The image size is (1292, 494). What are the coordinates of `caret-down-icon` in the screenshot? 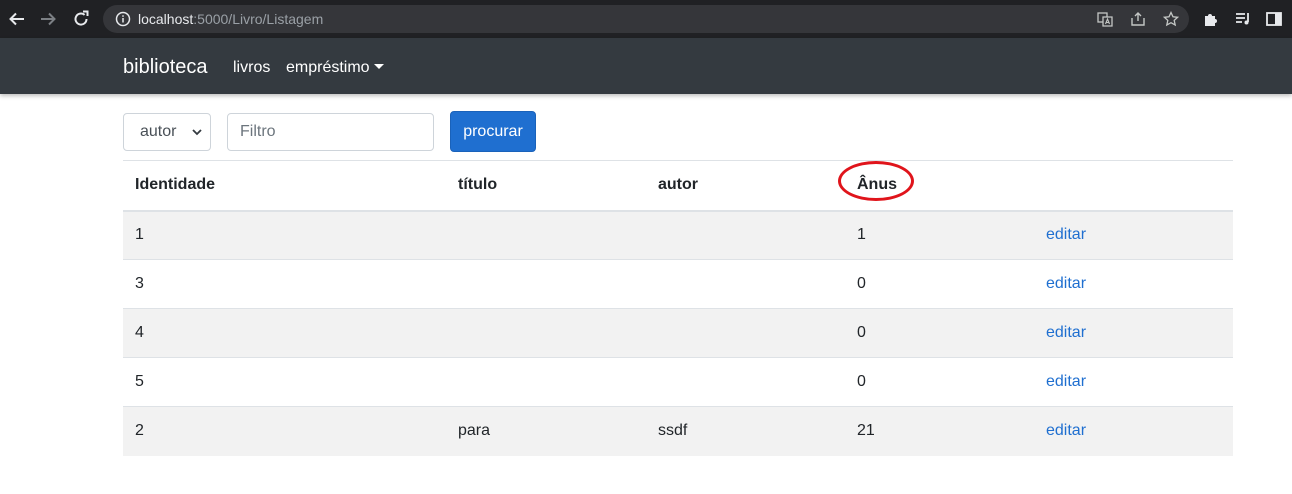 It's located at (378, 66).